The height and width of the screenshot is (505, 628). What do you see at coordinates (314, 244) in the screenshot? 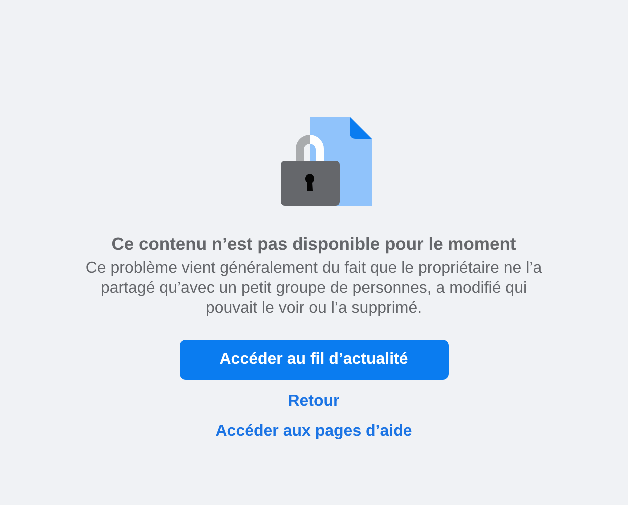
I see `error-title: Ce contenu n’est pas disponible pour le moment` at bounding box center [314, 244].